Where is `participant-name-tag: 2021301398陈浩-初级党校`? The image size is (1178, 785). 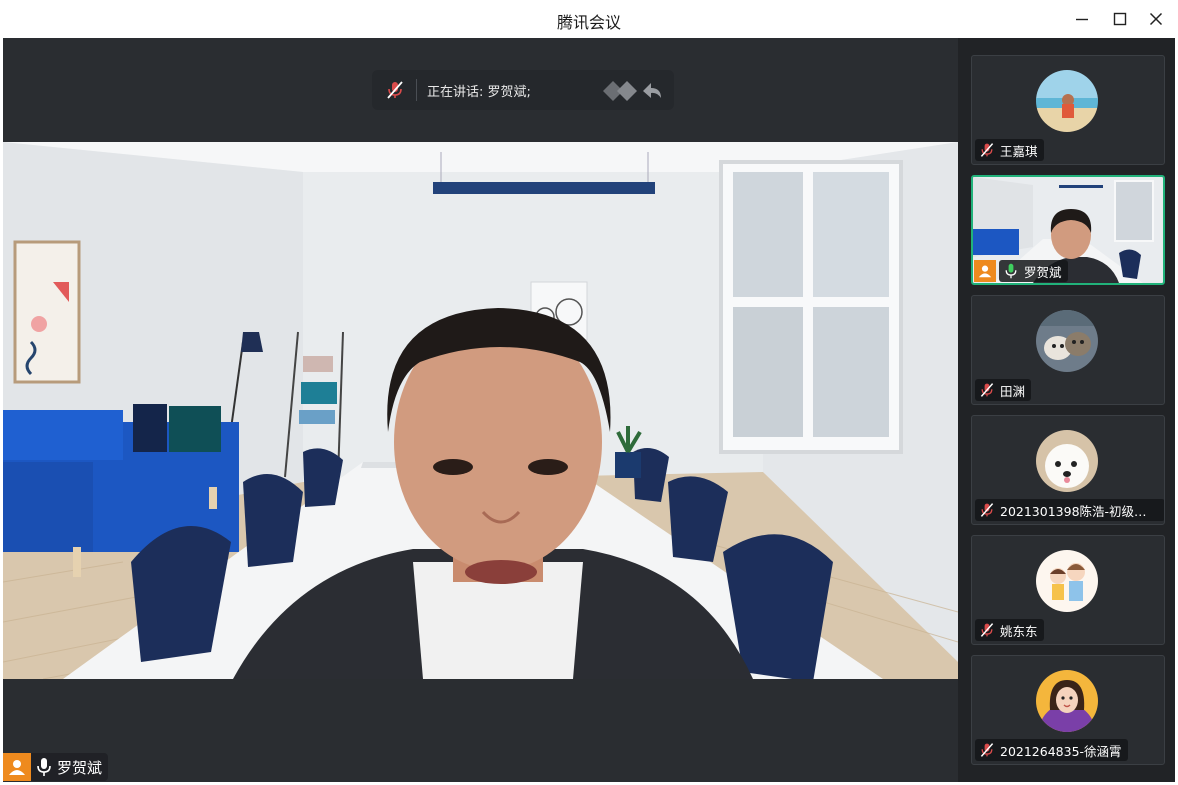 participant-name-tag: 2021301398陈浩-初级党校 is located at coordinates (1069, 510).